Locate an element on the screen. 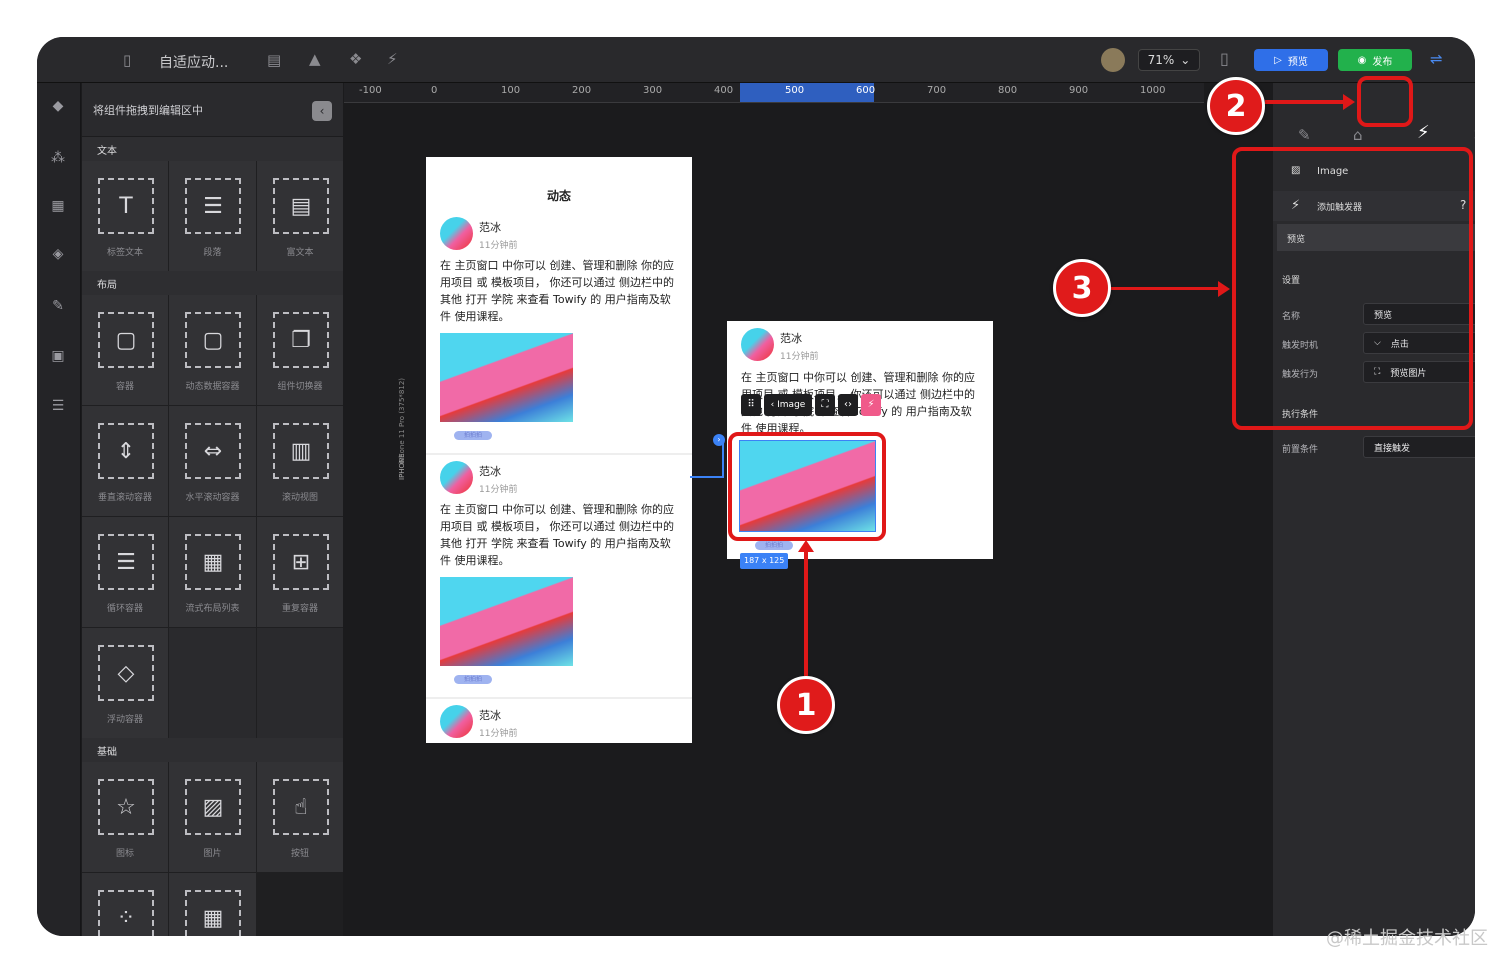  grid-icon: ▦ is located at coordinates (58, 206).